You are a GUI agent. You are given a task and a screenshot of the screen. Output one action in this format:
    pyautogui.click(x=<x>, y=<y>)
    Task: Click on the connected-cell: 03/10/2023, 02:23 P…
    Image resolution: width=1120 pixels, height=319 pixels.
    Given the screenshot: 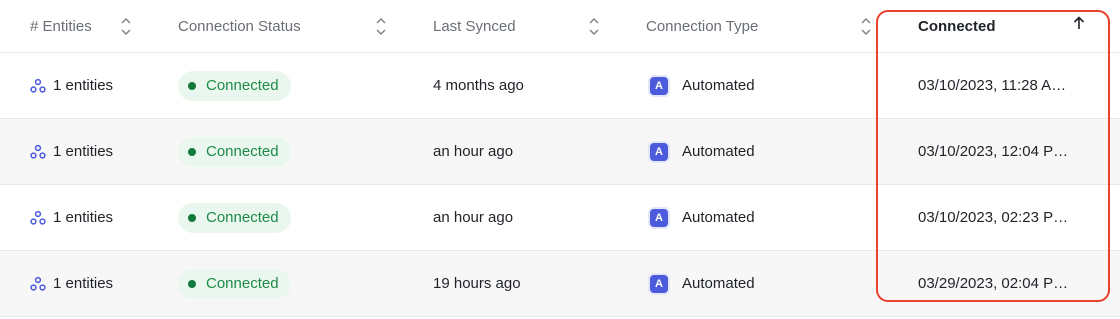 What is the action you would take?
    pyautogui.click(x=1000, y=217)
    